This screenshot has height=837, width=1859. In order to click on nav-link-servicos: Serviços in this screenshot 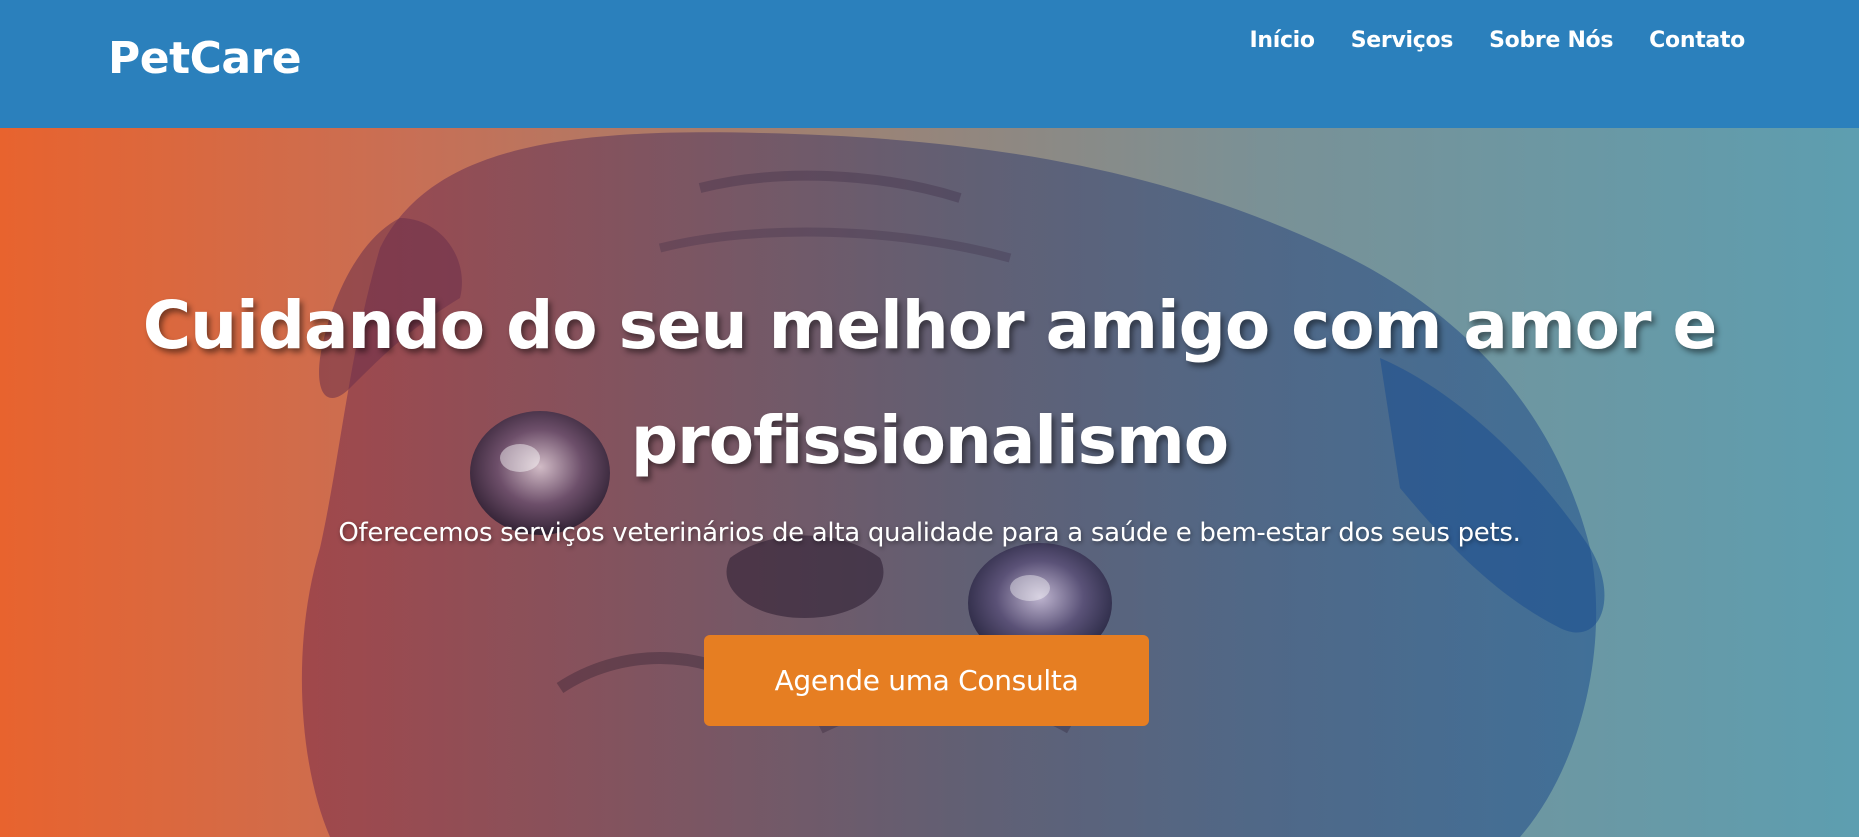, I will do `click(1402, 41)`.